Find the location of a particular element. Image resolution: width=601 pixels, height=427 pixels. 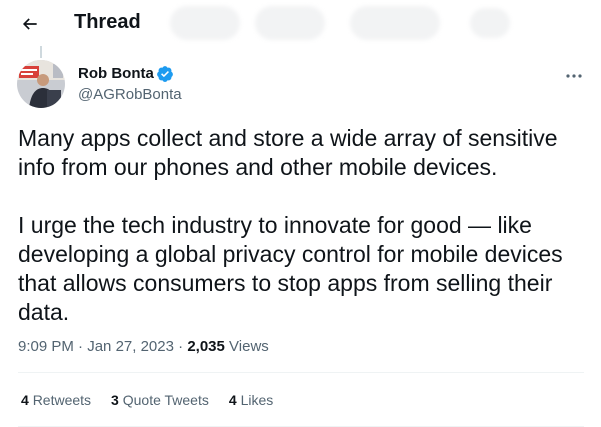

back-button is located at coordinates (30, 24).